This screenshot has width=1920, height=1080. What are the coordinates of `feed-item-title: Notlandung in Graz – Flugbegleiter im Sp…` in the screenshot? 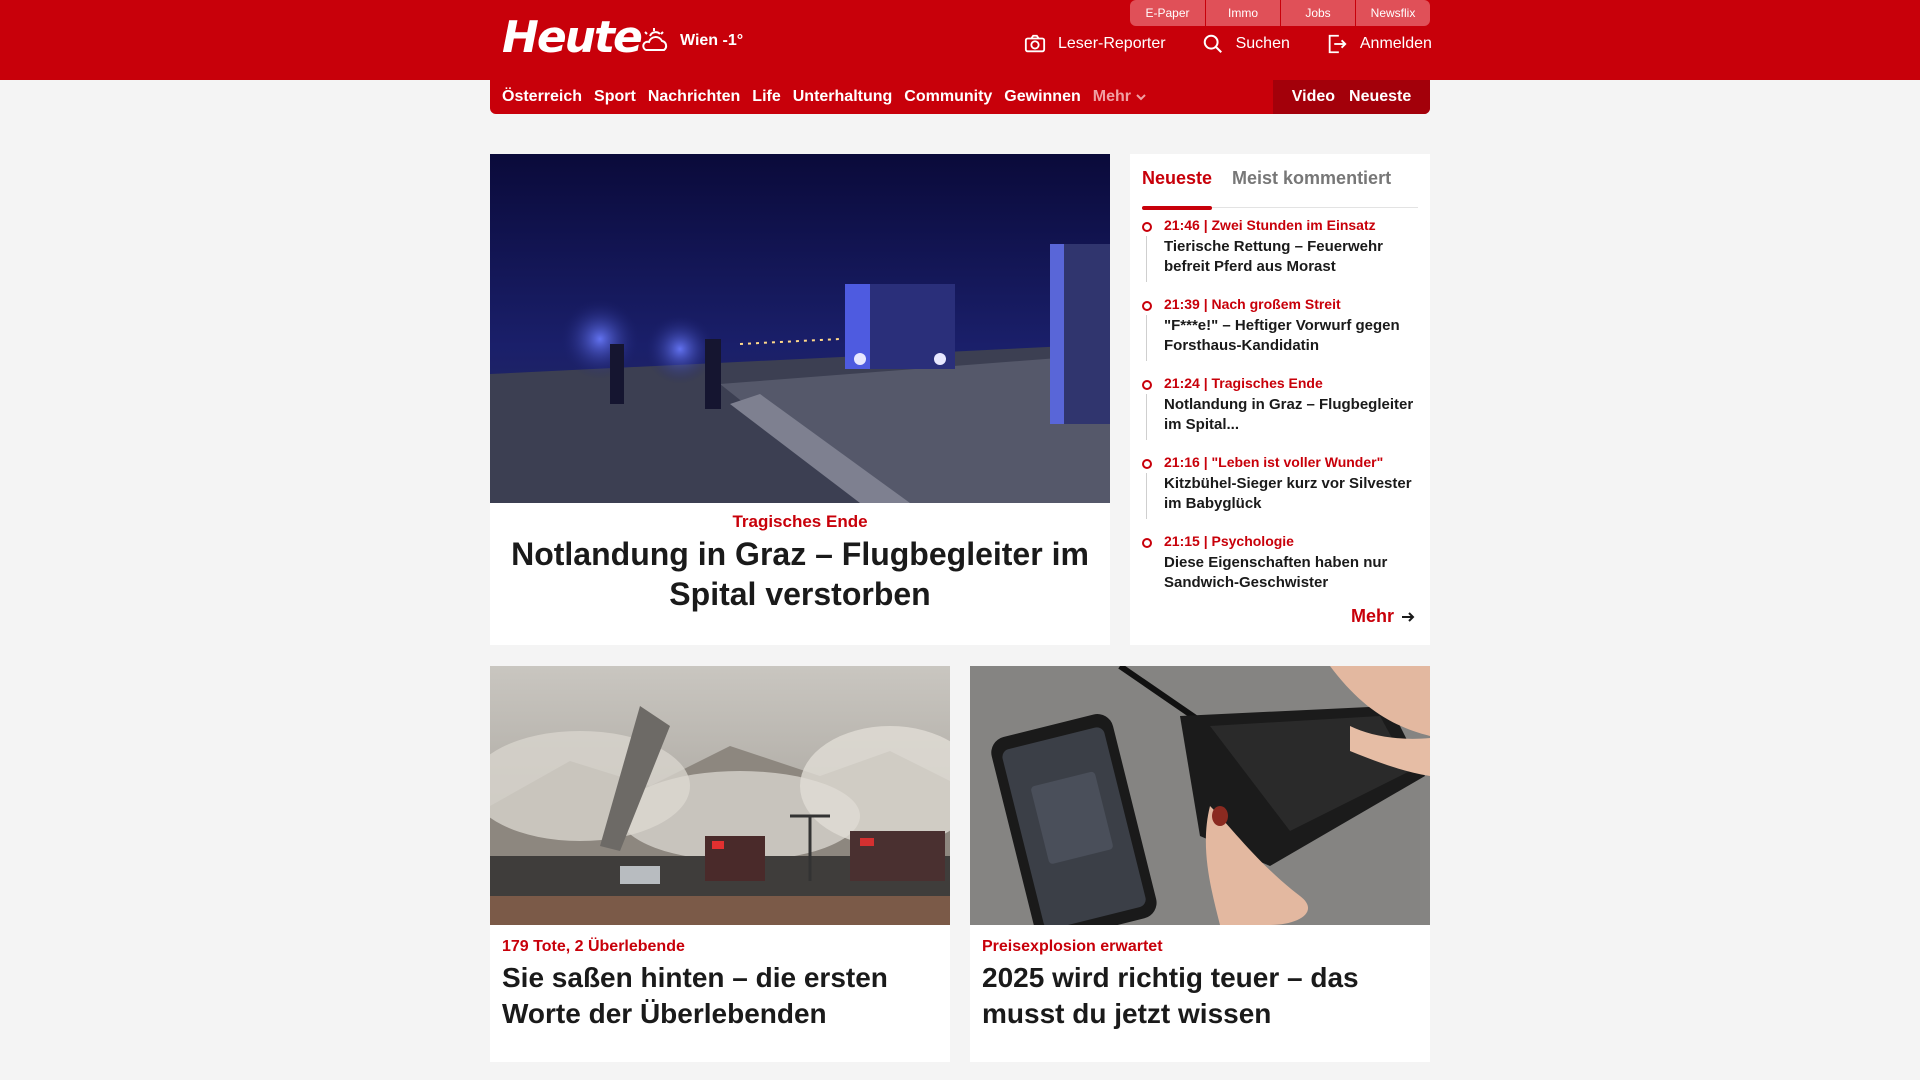 It's located at (1293, 415).